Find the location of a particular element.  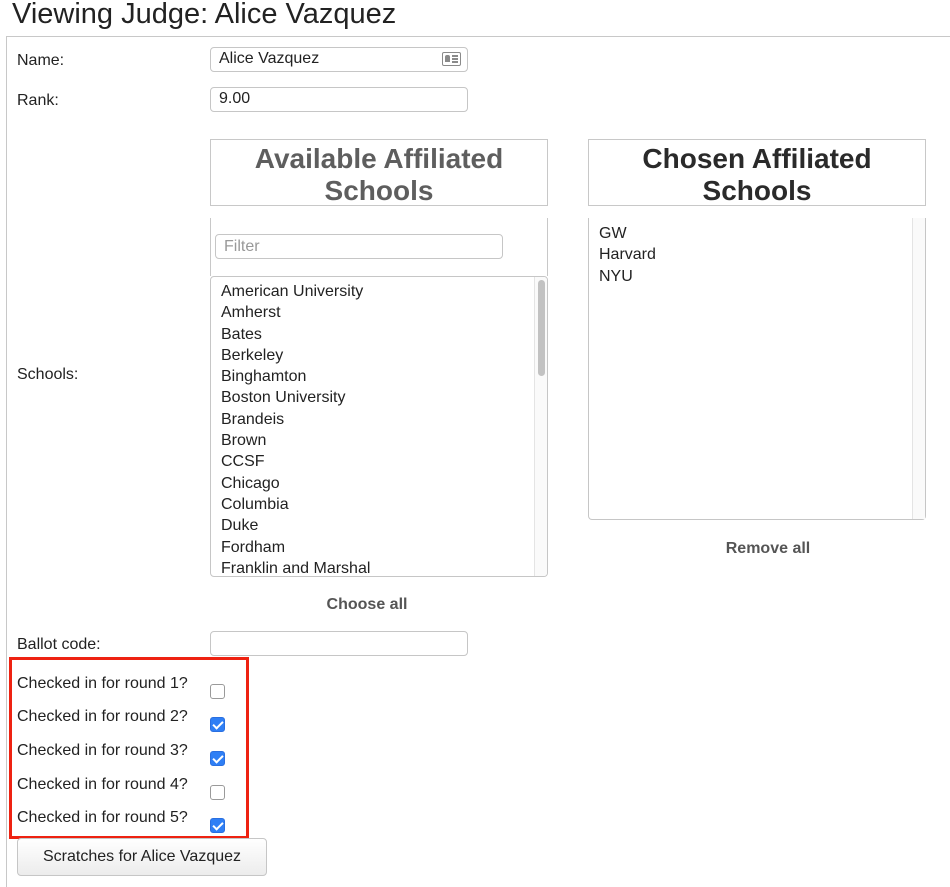

available-school-option: Amherst is located at coordinates (379, 312).